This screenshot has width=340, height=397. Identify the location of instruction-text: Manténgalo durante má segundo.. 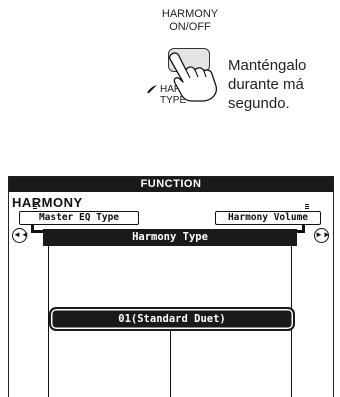
(284, 84).